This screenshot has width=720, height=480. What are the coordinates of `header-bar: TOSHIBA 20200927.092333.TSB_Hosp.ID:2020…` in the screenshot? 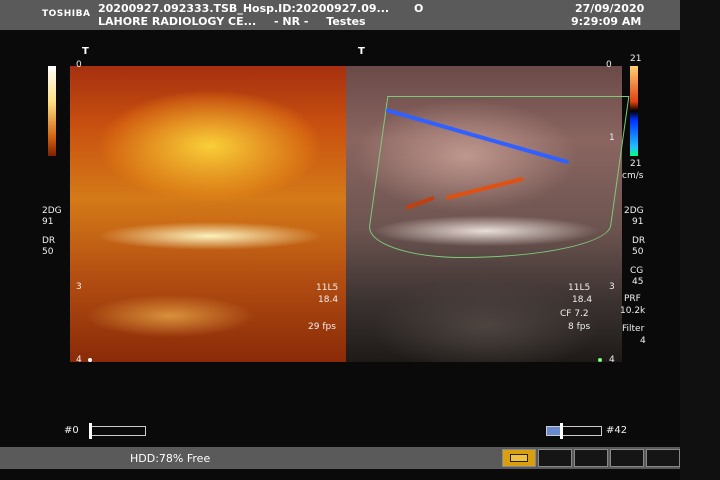 It's located at (340, 15).